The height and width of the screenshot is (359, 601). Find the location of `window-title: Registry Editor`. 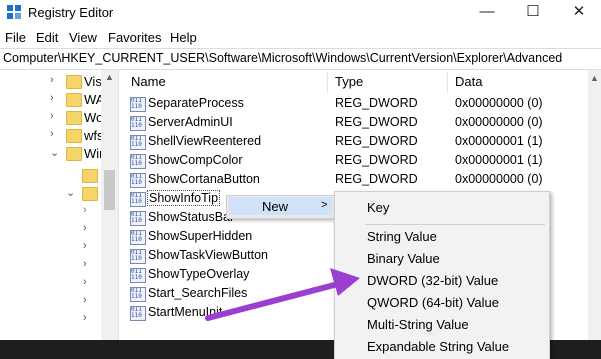

window-title: Registry Editor is located at coordinates (71, 12).